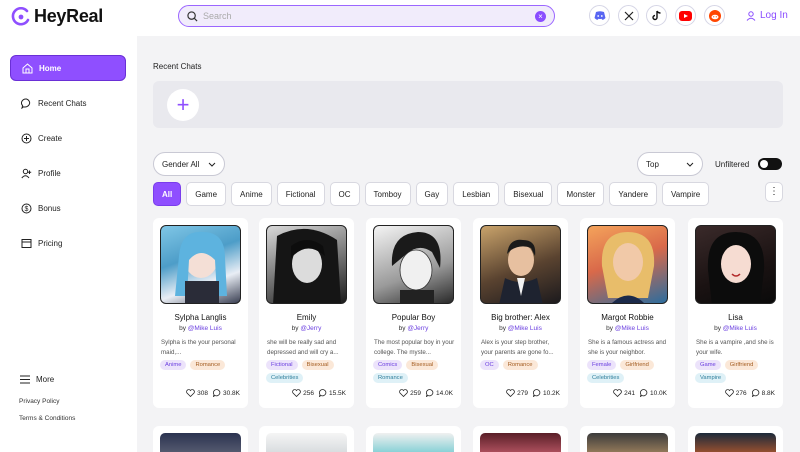 The height and width of the screenshot is (452, 800). What do you see at coordinates (774, 15) in the screenshot?
I see `login-label: Log In` at bounding box center [774, 15].